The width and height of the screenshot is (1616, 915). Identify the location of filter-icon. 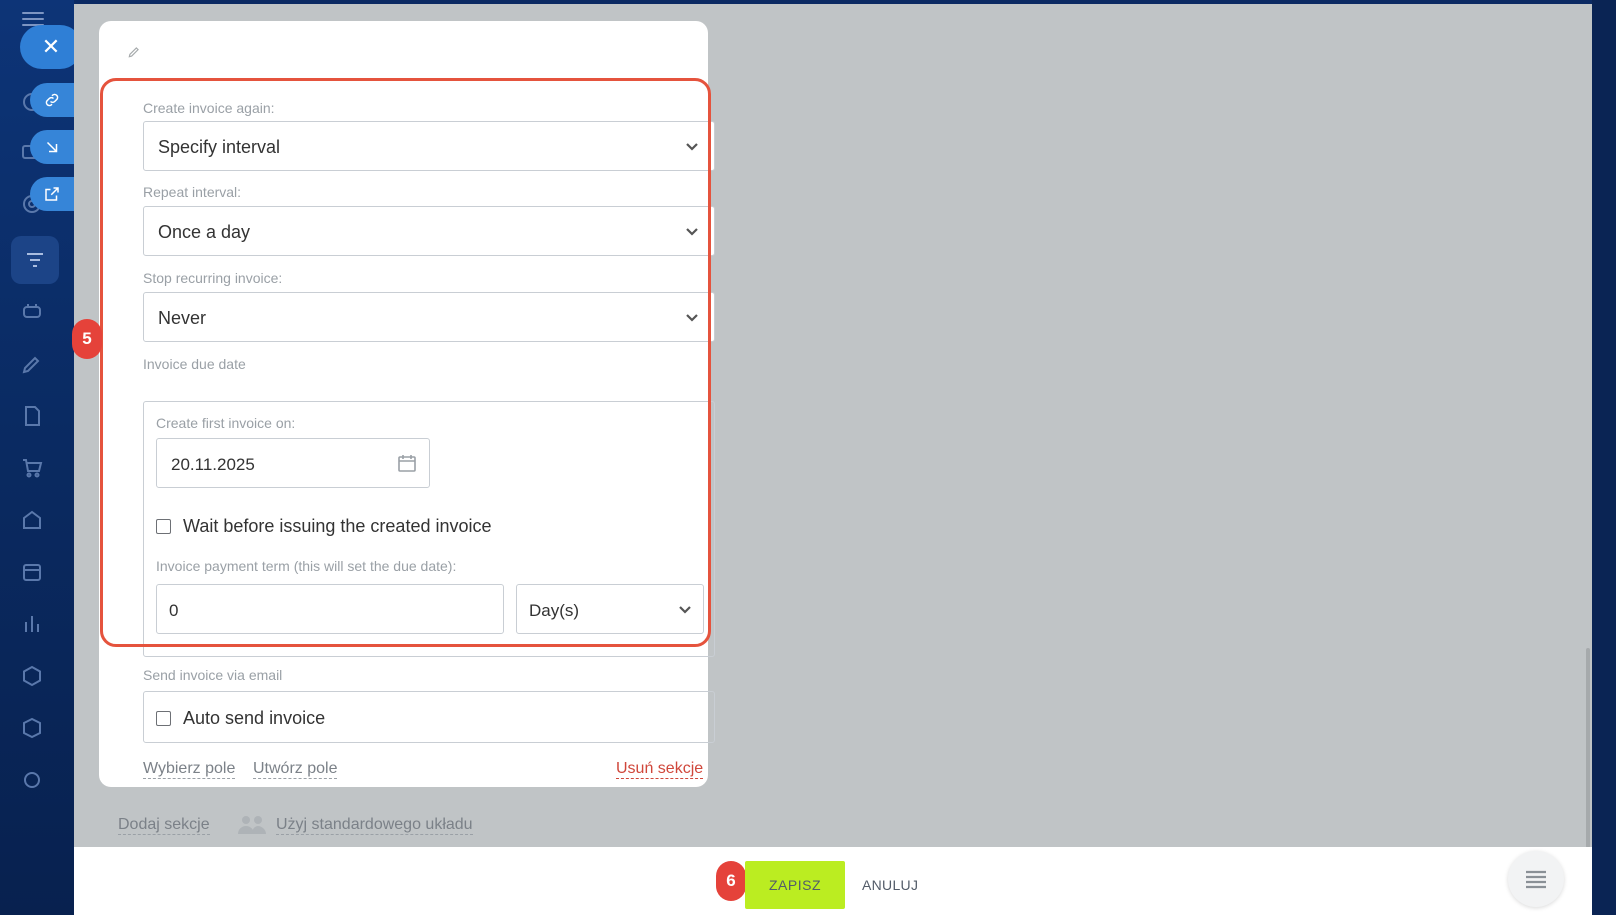
(35, 260).